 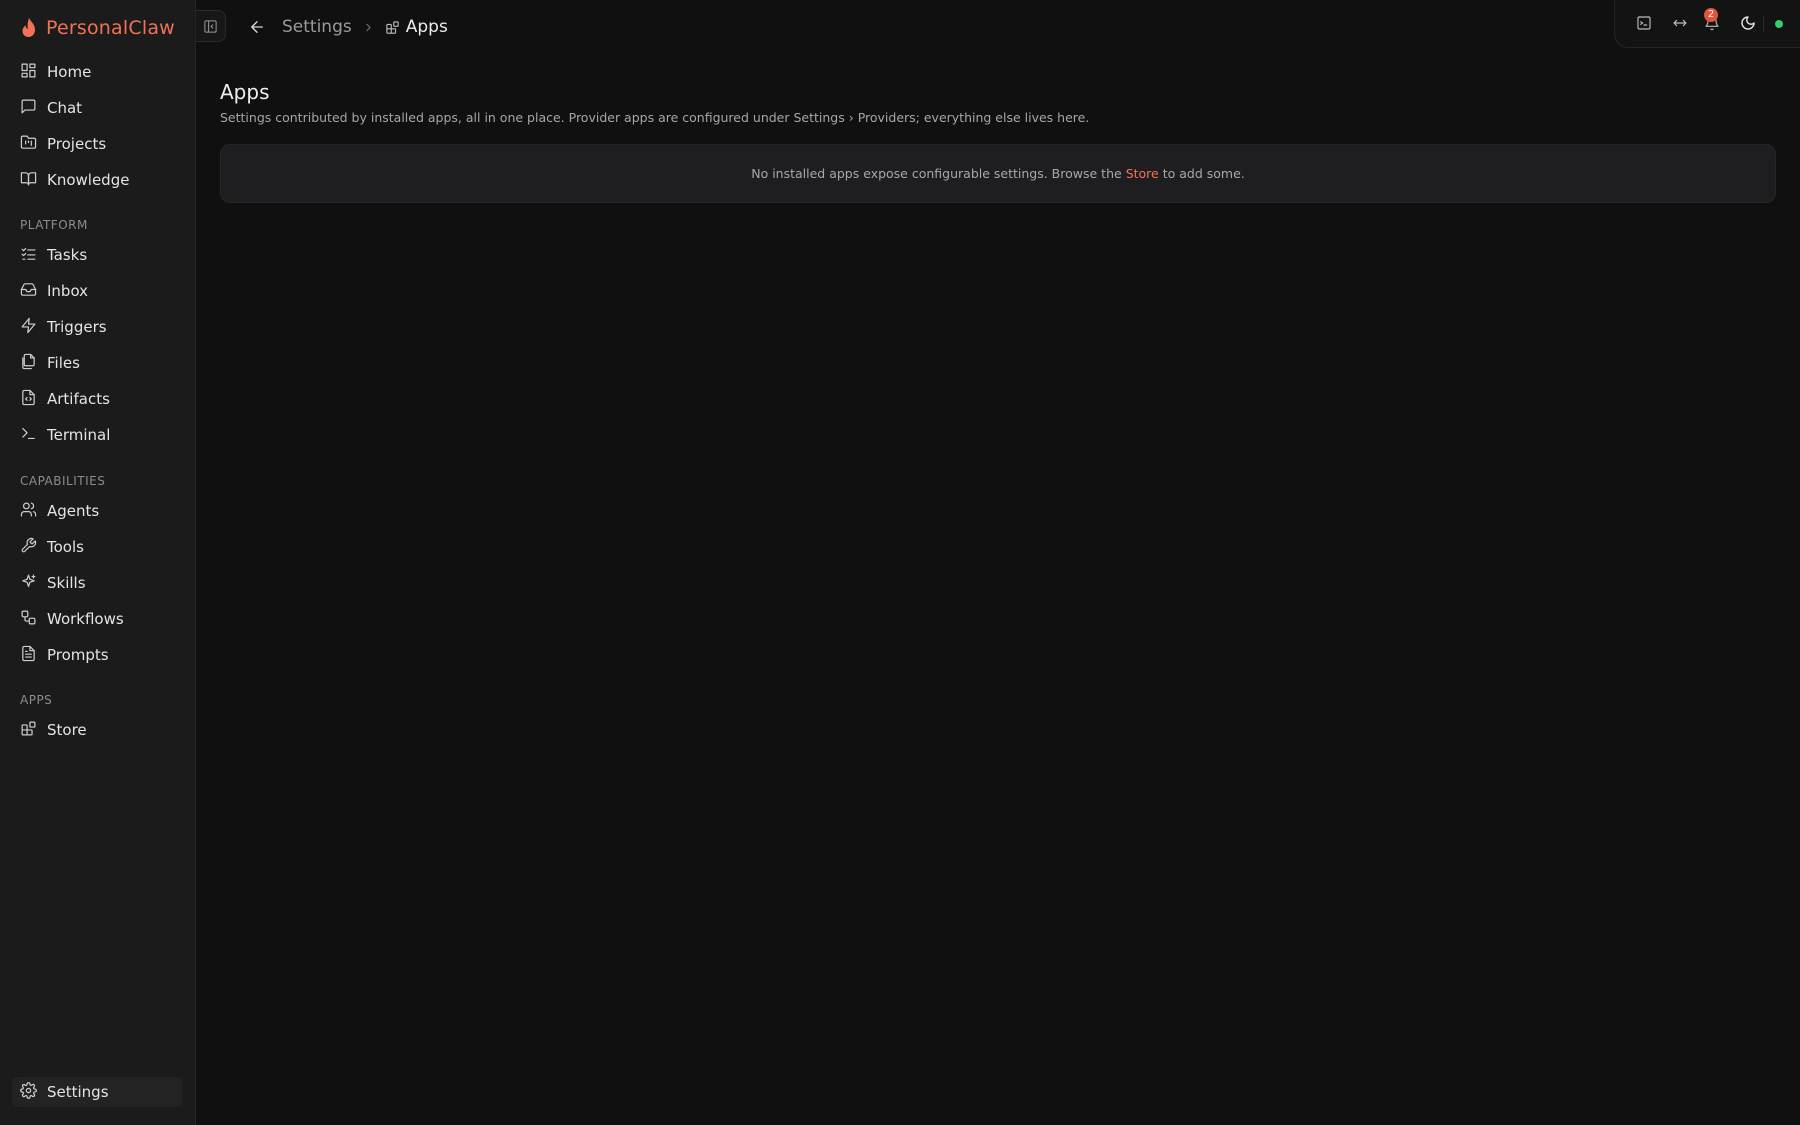 What do you see at coordinates (65, 108) in the screenshot?
I see `sidebar-item-label: Chat` at bounding box center [65, 108].